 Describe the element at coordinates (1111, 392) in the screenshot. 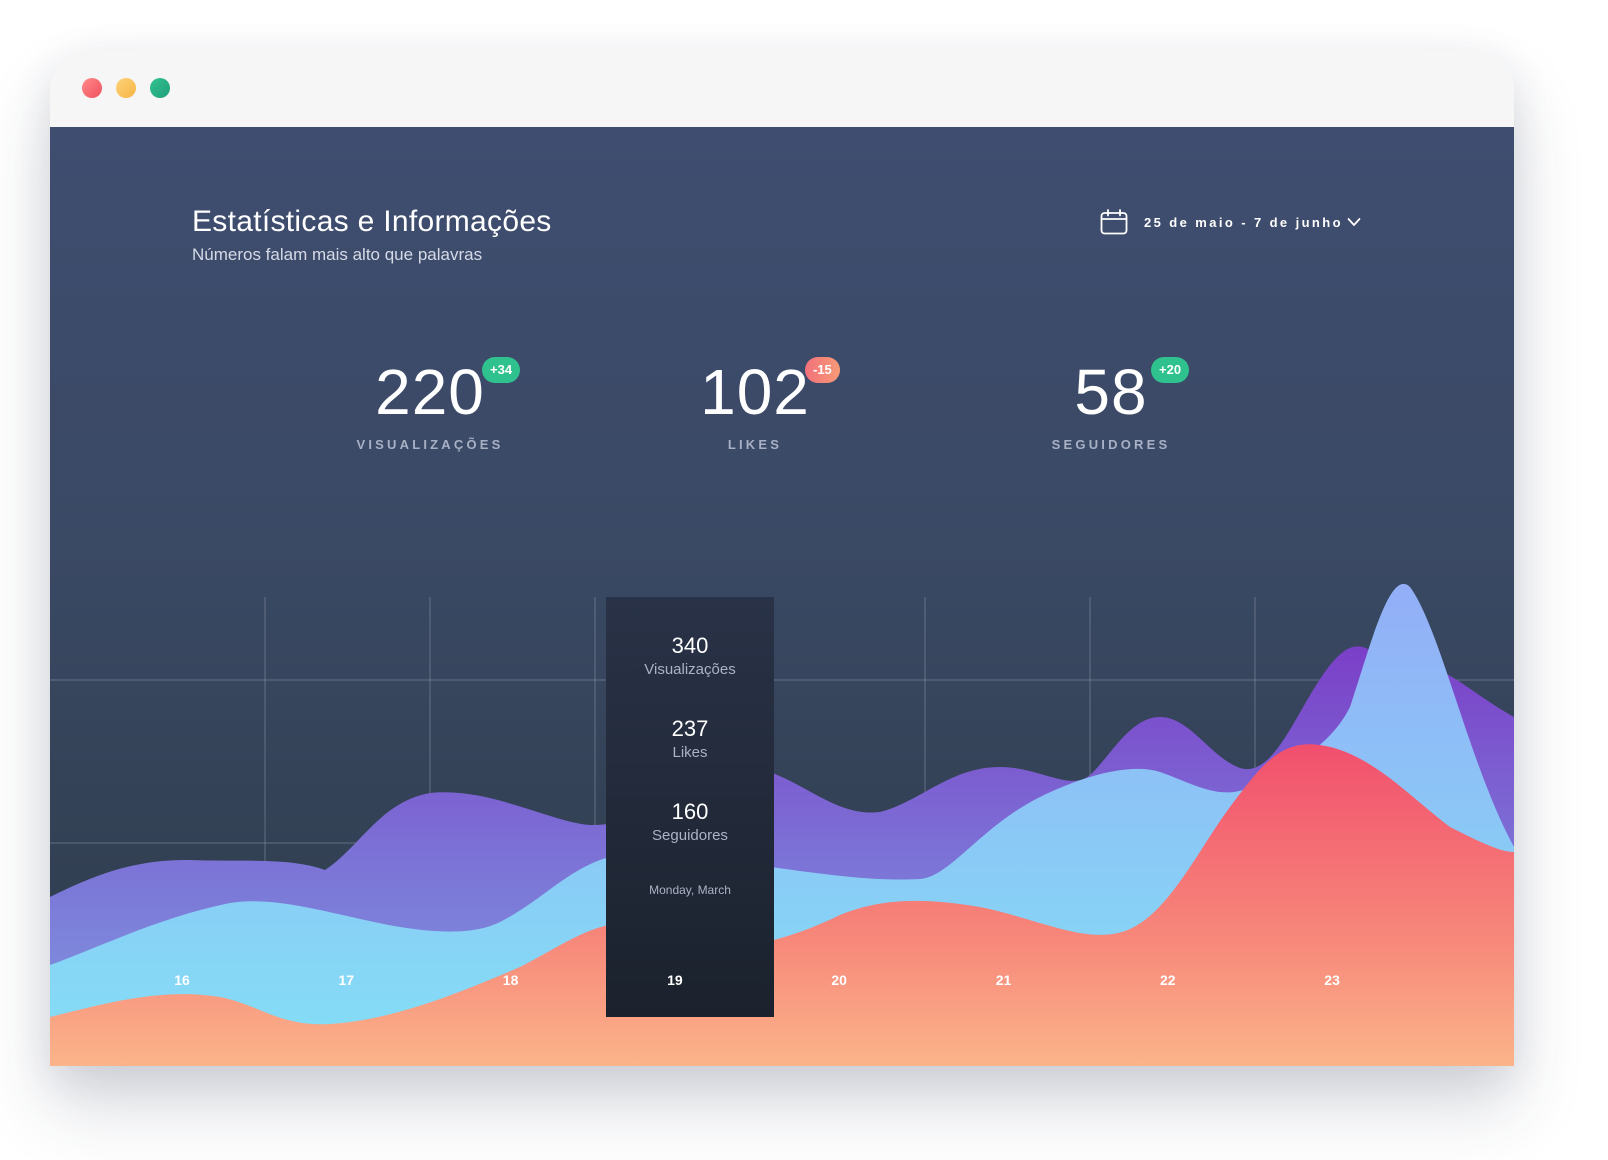

I see `stat-value: 58` at that location.